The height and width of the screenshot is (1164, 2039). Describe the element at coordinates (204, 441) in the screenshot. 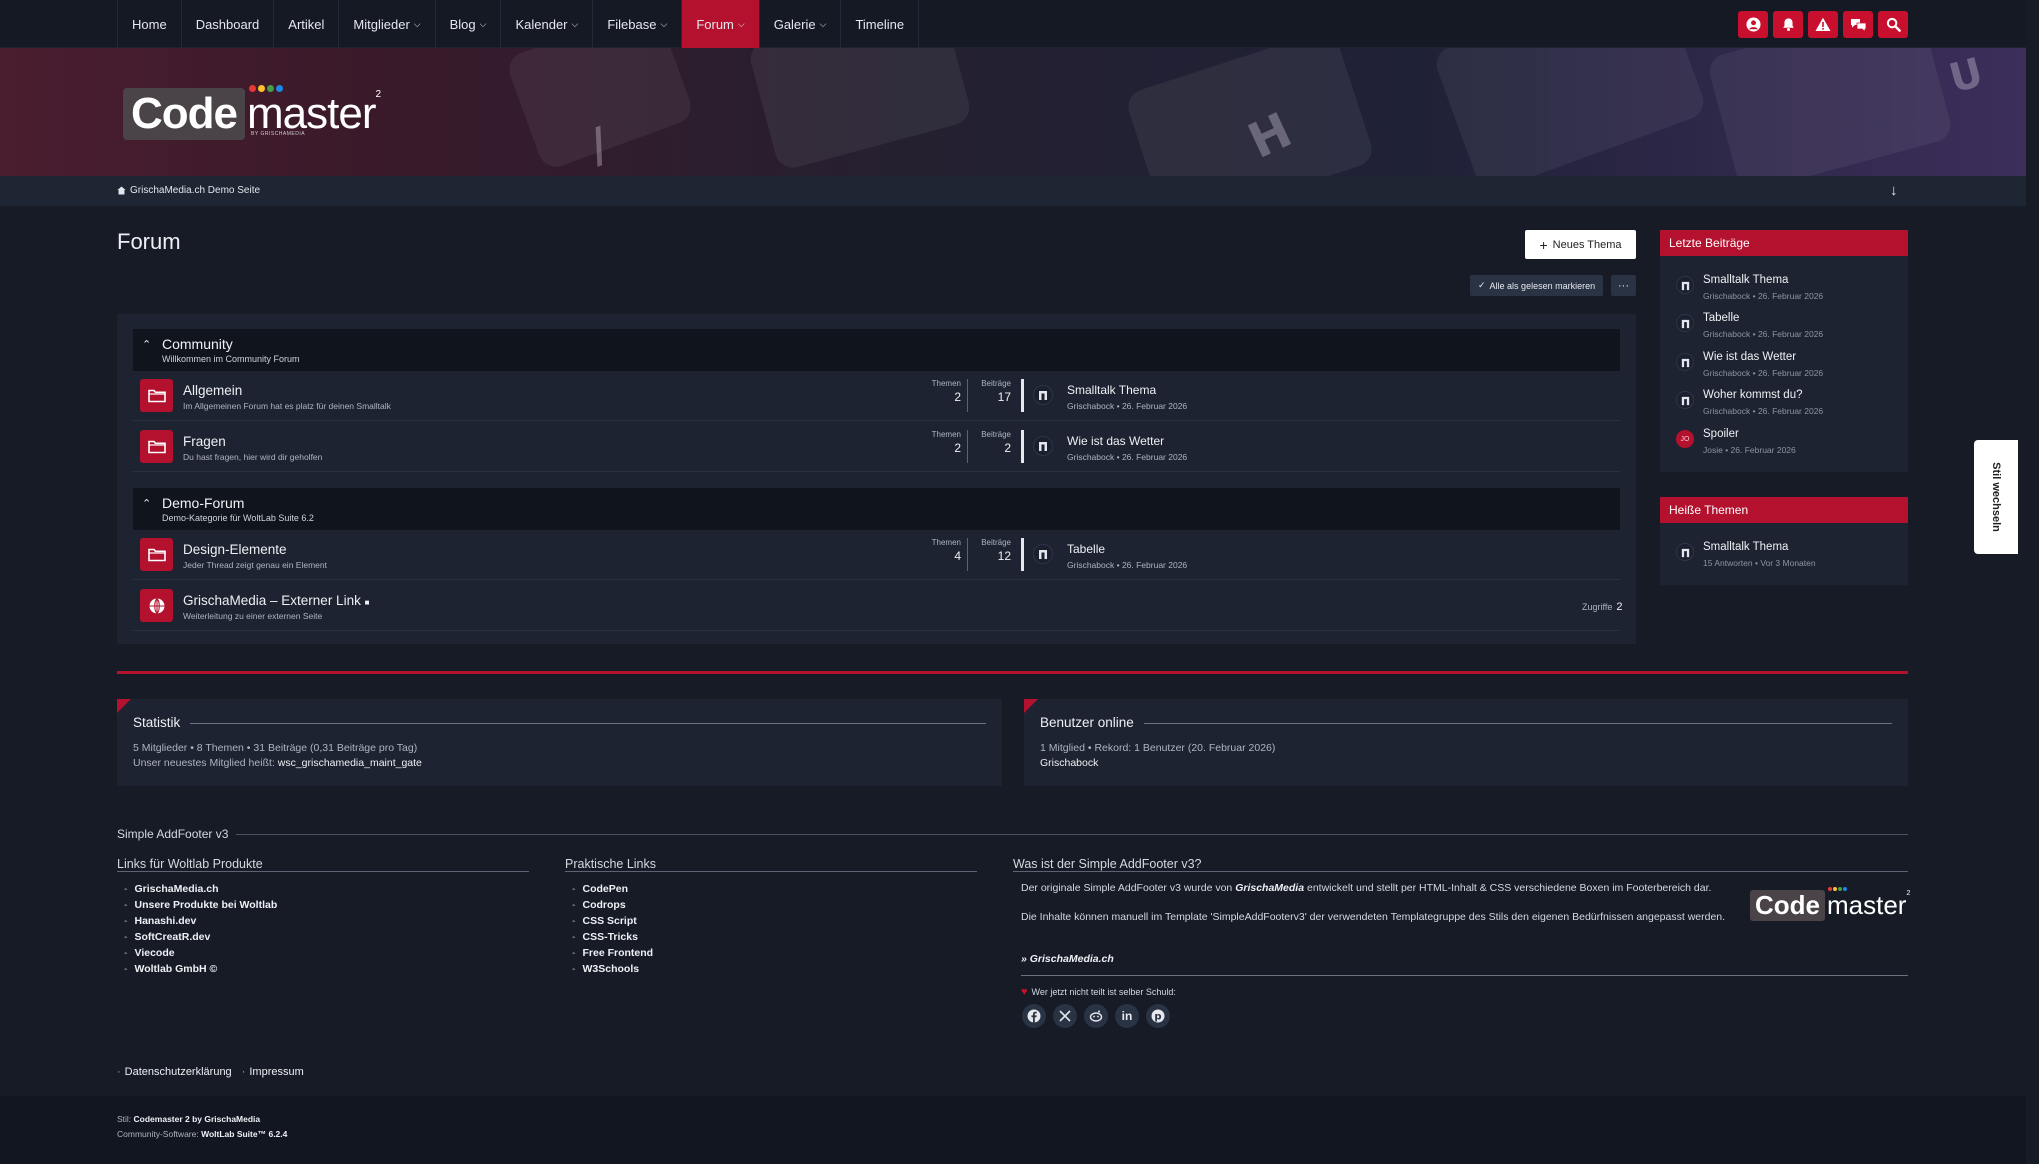

I see `board-name: Fragen` at that location.